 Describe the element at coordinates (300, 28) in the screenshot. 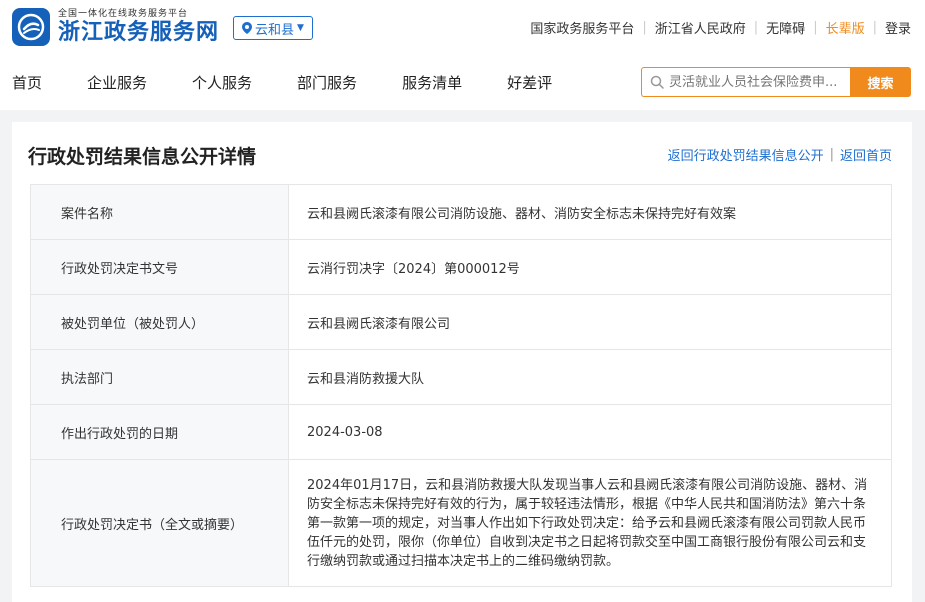

I see `caret-down-icon: ▼` at that location.